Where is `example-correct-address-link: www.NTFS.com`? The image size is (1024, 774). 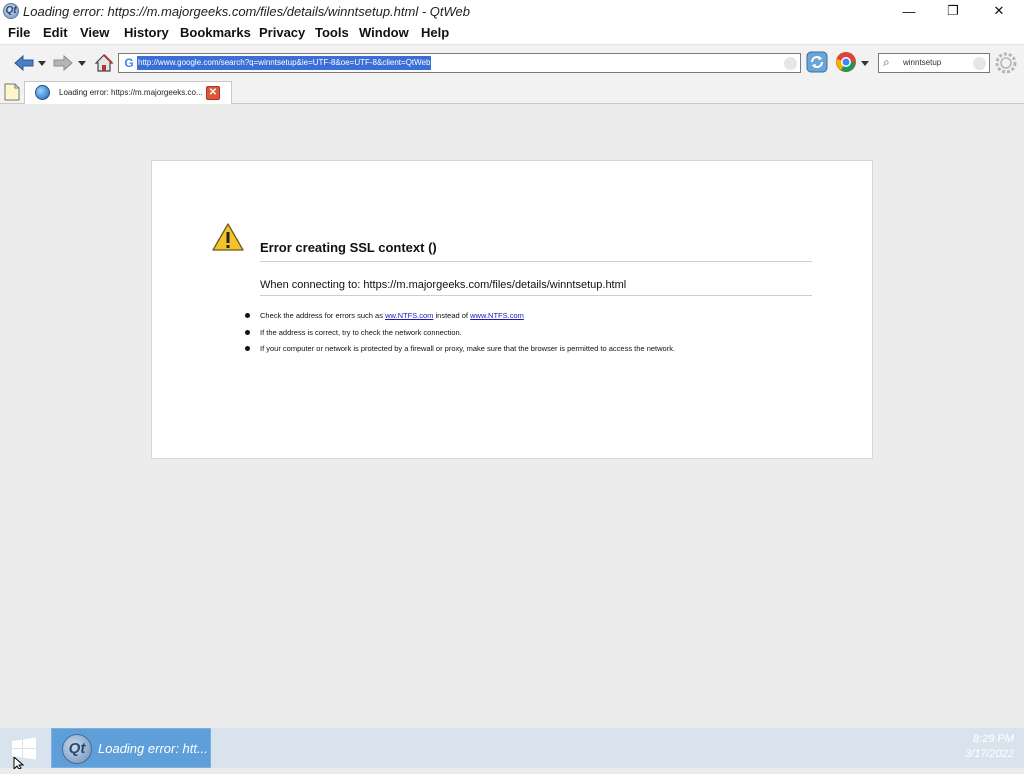
example-correct-address-link: www.NTFS.com is located at coordinates (497, 315).